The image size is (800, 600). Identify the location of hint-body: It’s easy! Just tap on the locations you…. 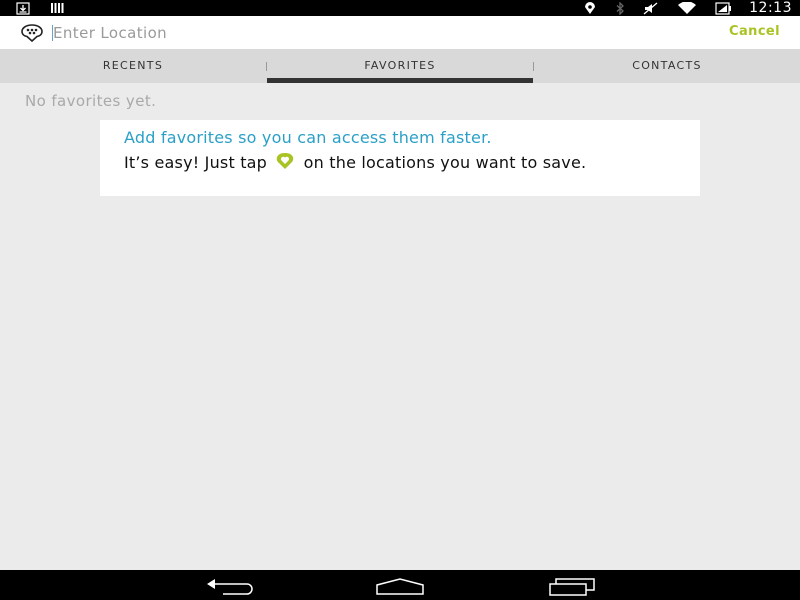
(394, 161).